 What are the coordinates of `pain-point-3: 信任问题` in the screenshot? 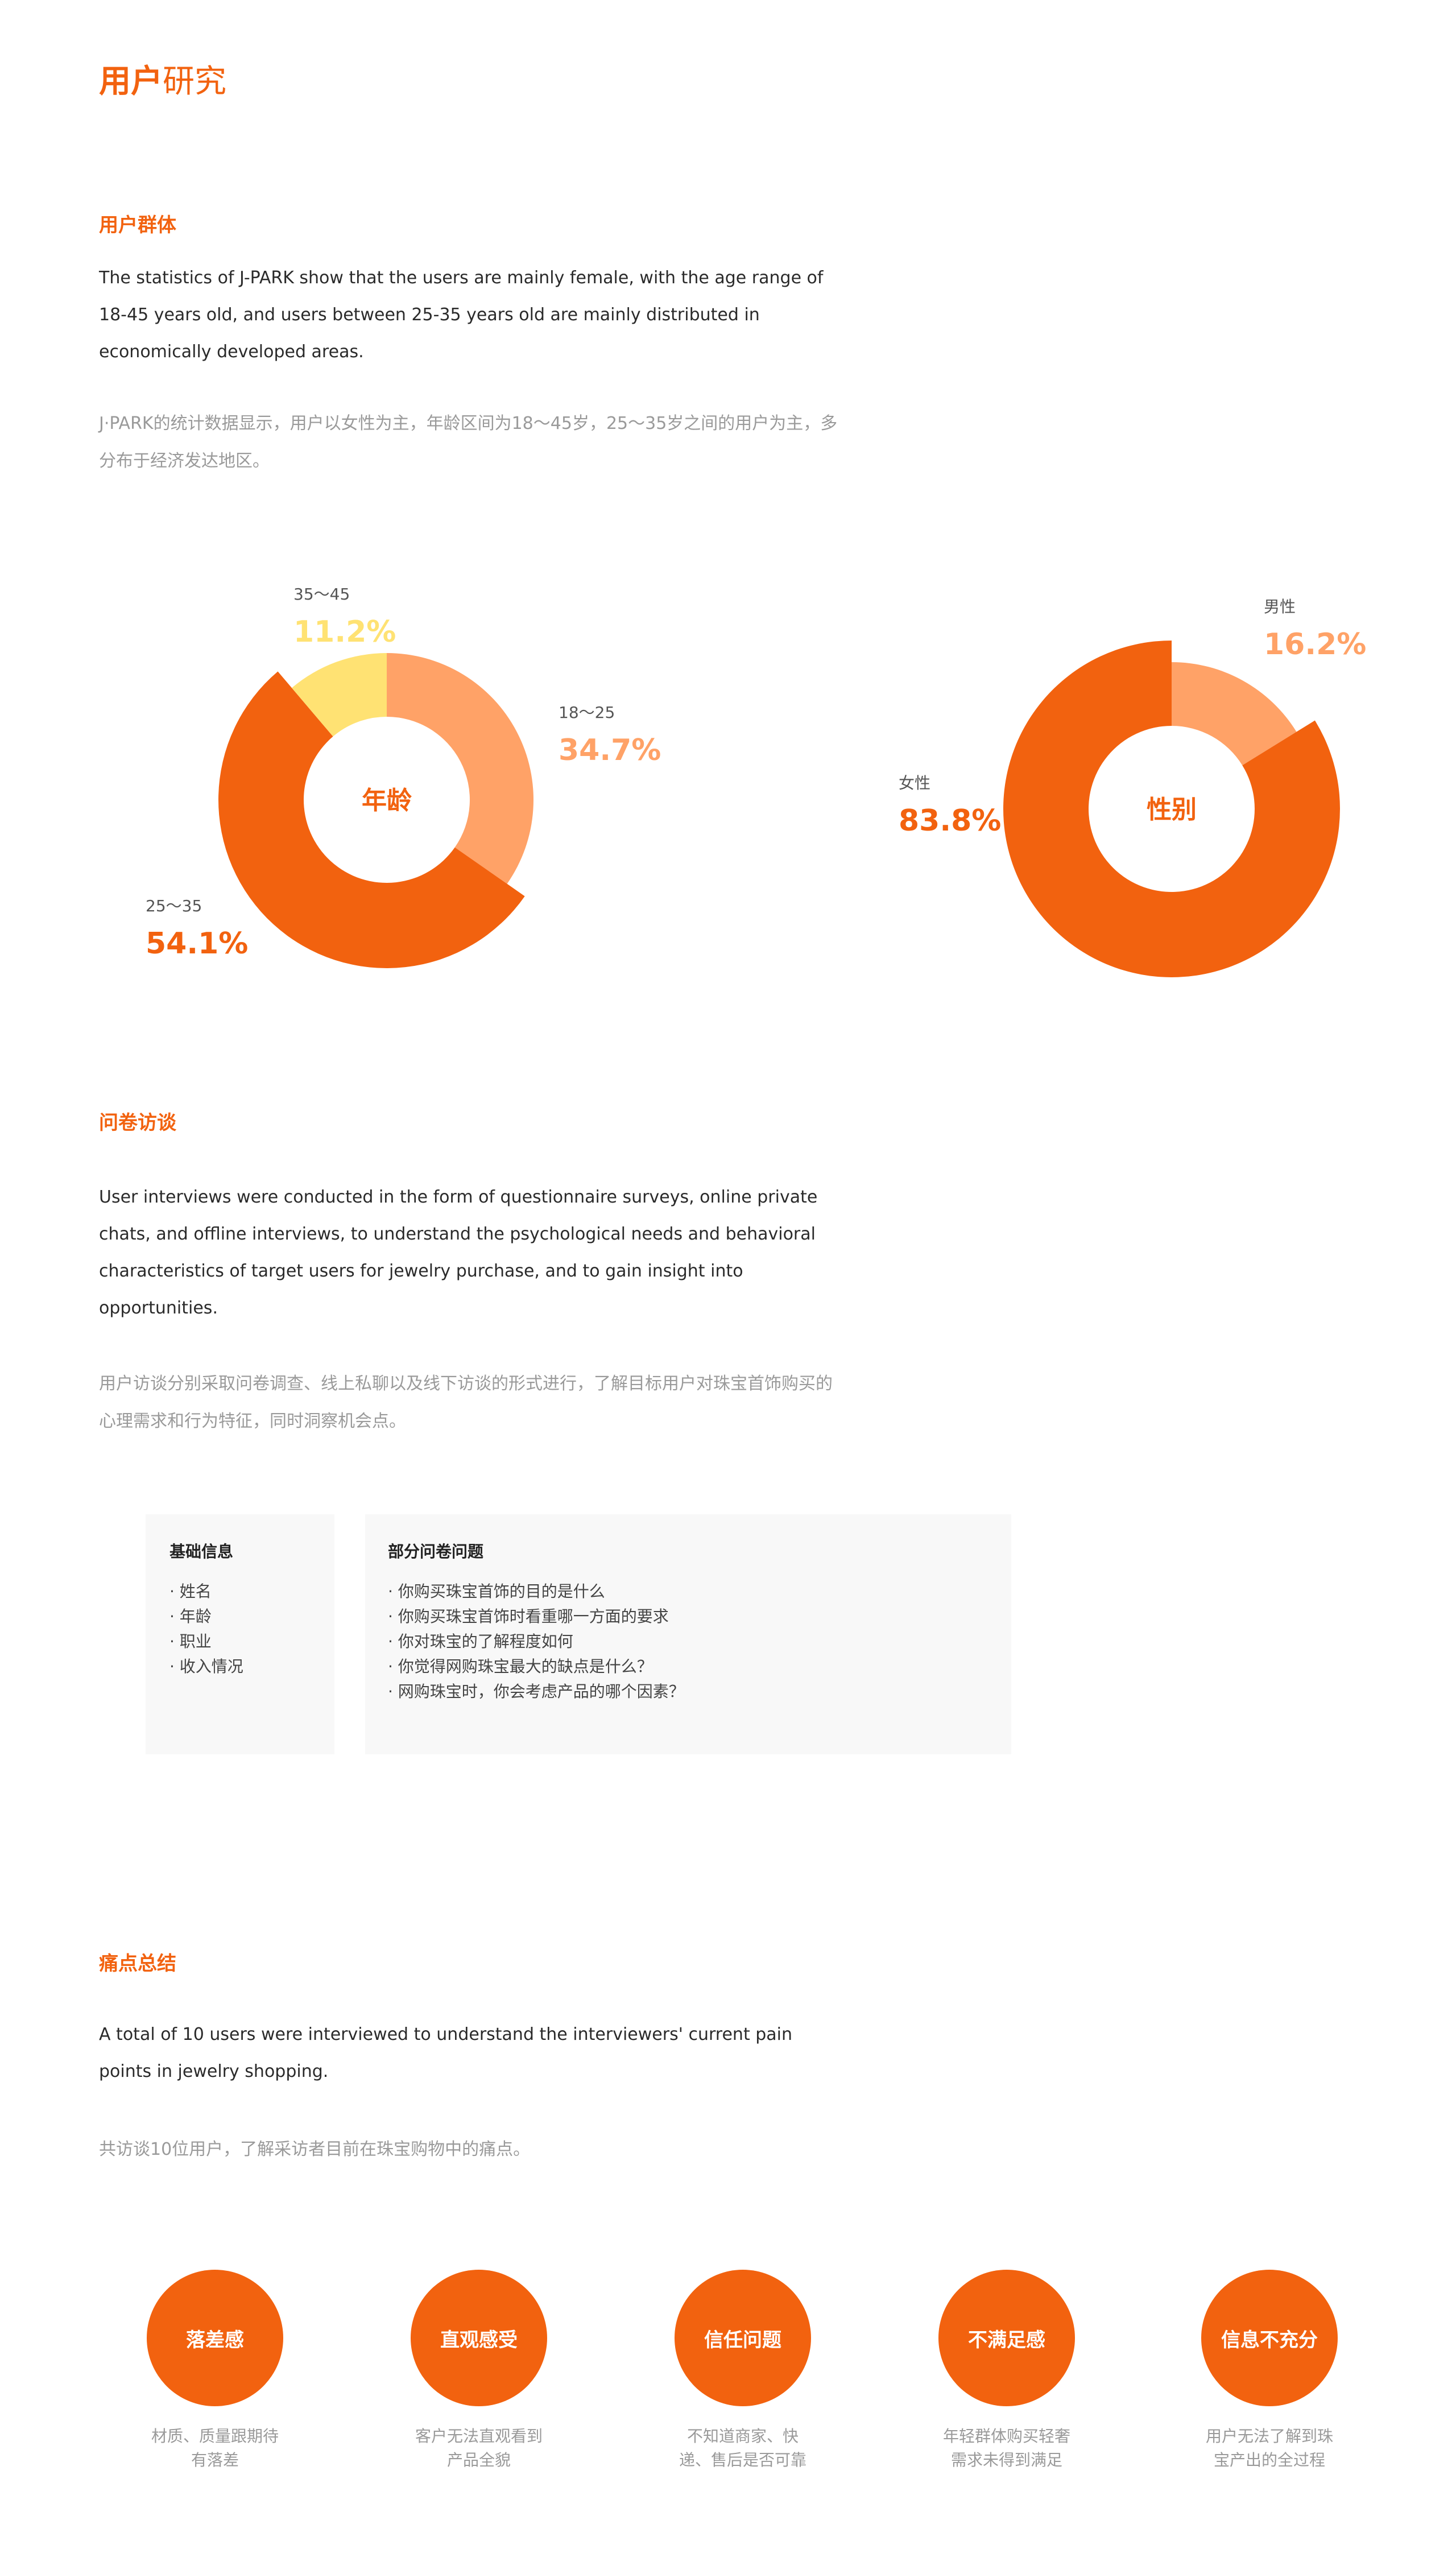 It's located at (743, 2338).